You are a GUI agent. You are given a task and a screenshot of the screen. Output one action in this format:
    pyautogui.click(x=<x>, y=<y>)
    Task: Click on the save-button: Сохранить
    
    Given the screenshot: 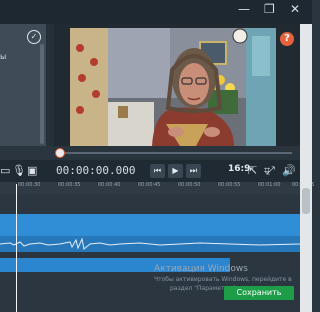 What is the action you would take?
    pyautogui.click(x=259, y=293)
    